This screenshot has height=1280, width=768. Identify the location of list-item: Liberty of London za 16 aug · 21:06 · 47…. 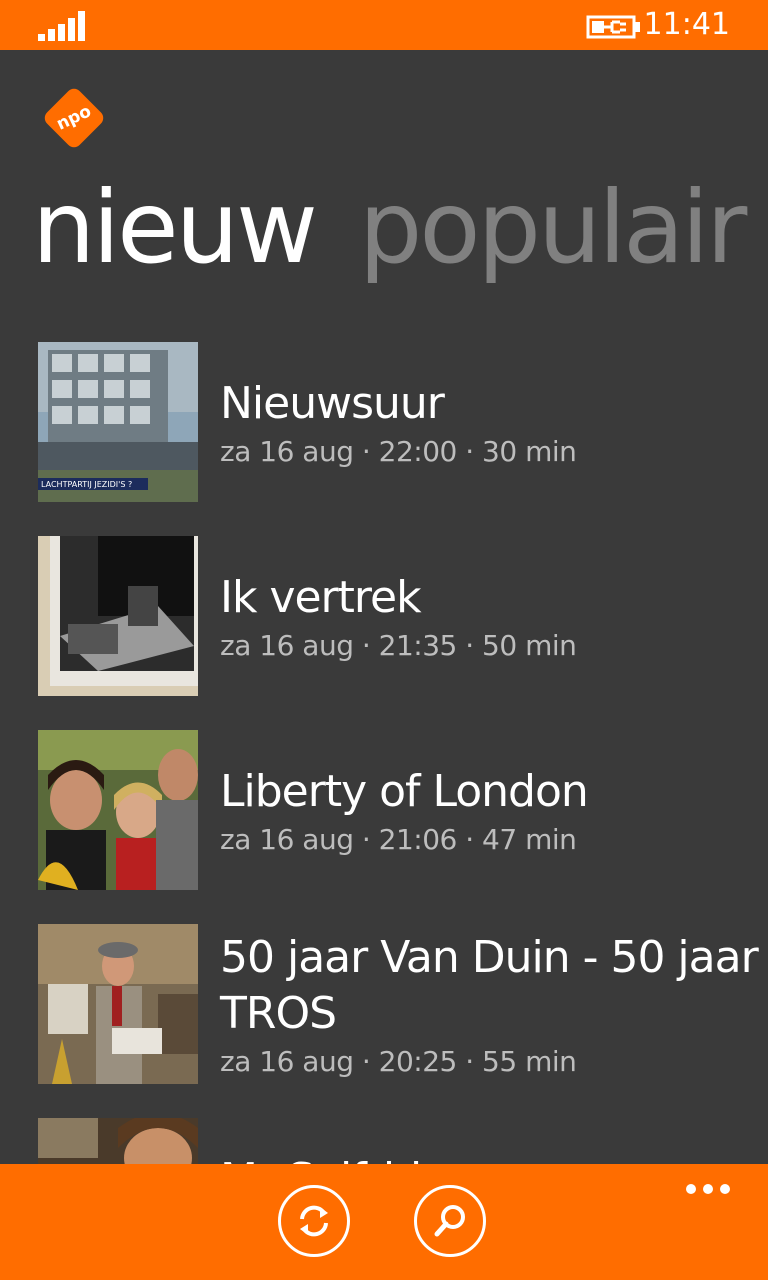
(403, 810).